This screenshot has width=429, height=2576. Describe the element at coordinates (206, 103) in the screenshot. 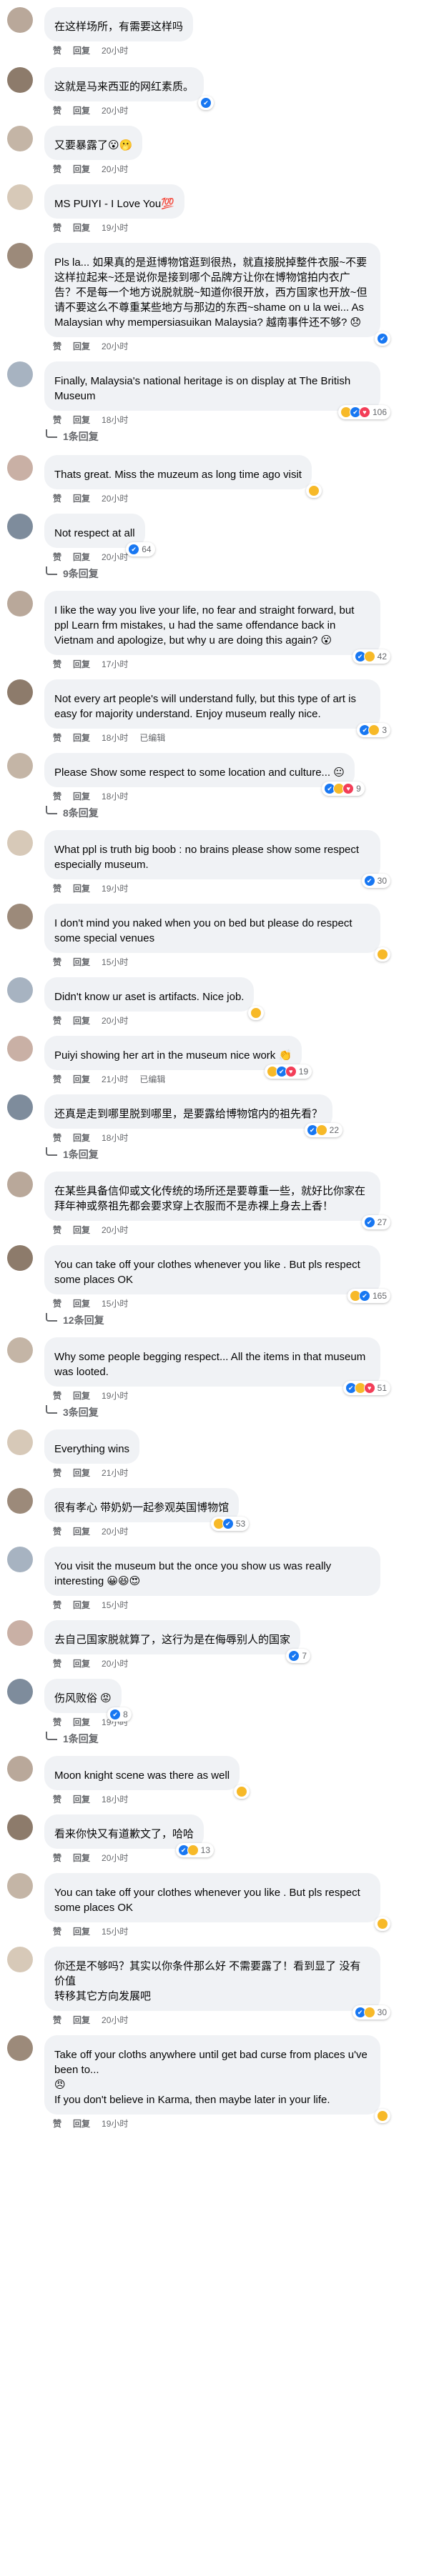

I see `reactions-summary: ✔` at that location.